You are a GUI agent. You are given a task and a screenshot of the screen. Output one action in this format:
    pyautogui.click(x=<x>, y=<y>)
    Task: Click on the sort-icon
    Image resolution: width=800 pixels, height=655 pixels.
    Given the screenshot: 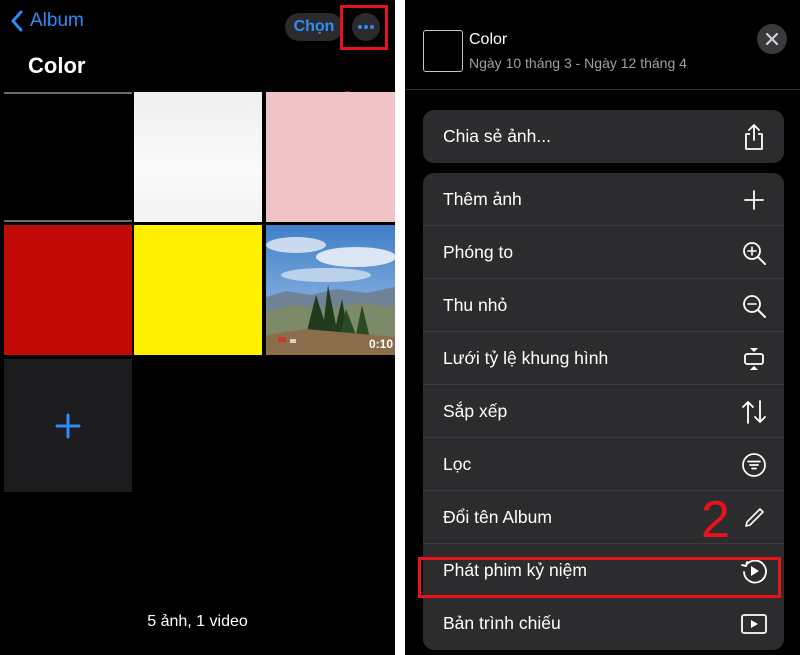 What is the action you would take?
    pyautogui.click(x=754, y=412)
    